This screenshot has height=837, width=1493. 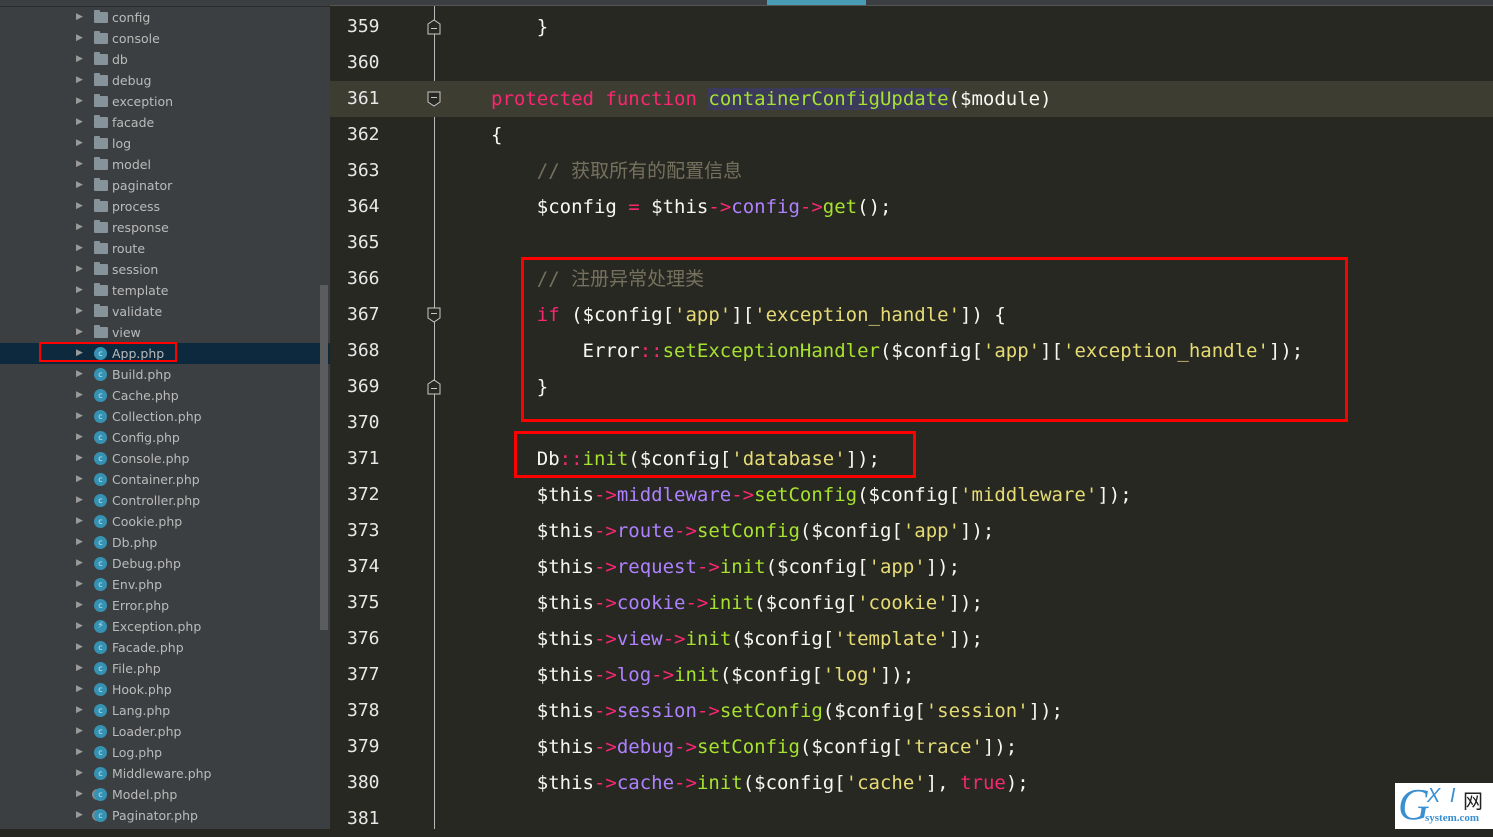 What do you see at coordinates (911, 63) in the screenshot?
I see `code-line: 360` at bounding box center [911, 63].